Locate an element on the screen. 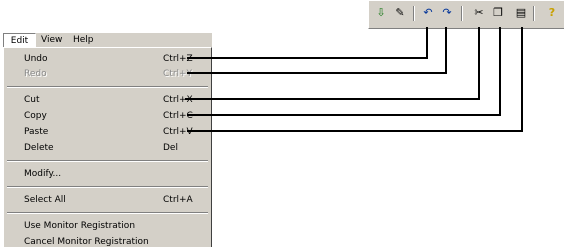 The width and height of the screenshot is (564, 249). menu-help: Help is located at coordinates (83, 40).